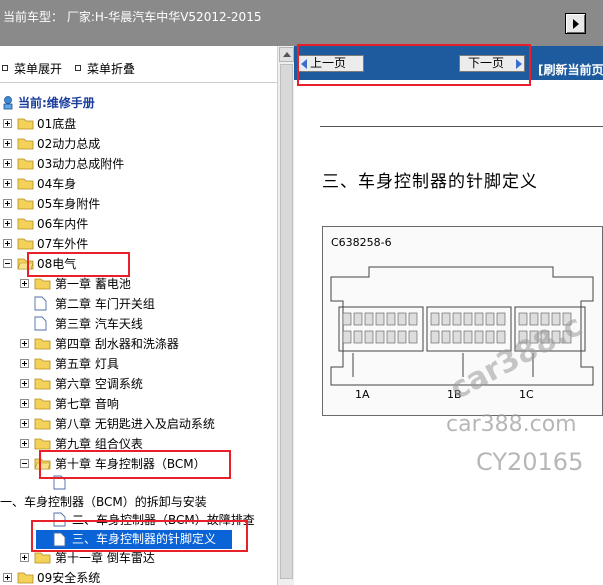 The image size is (603, 585). What do you see at coordinates (69, 578) in the screenshot?
I see `tree-item-label: 09安全系统` at bounding box center [69, 578].